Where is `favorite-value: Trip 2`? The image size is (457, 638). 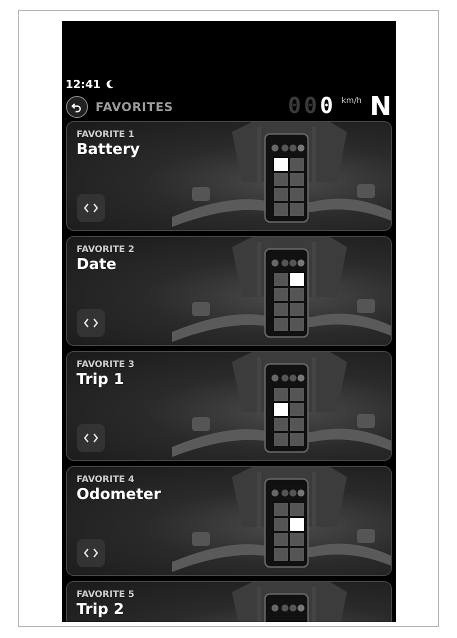 favorite-value: Trip 2 is located at coordinates (100, 609).